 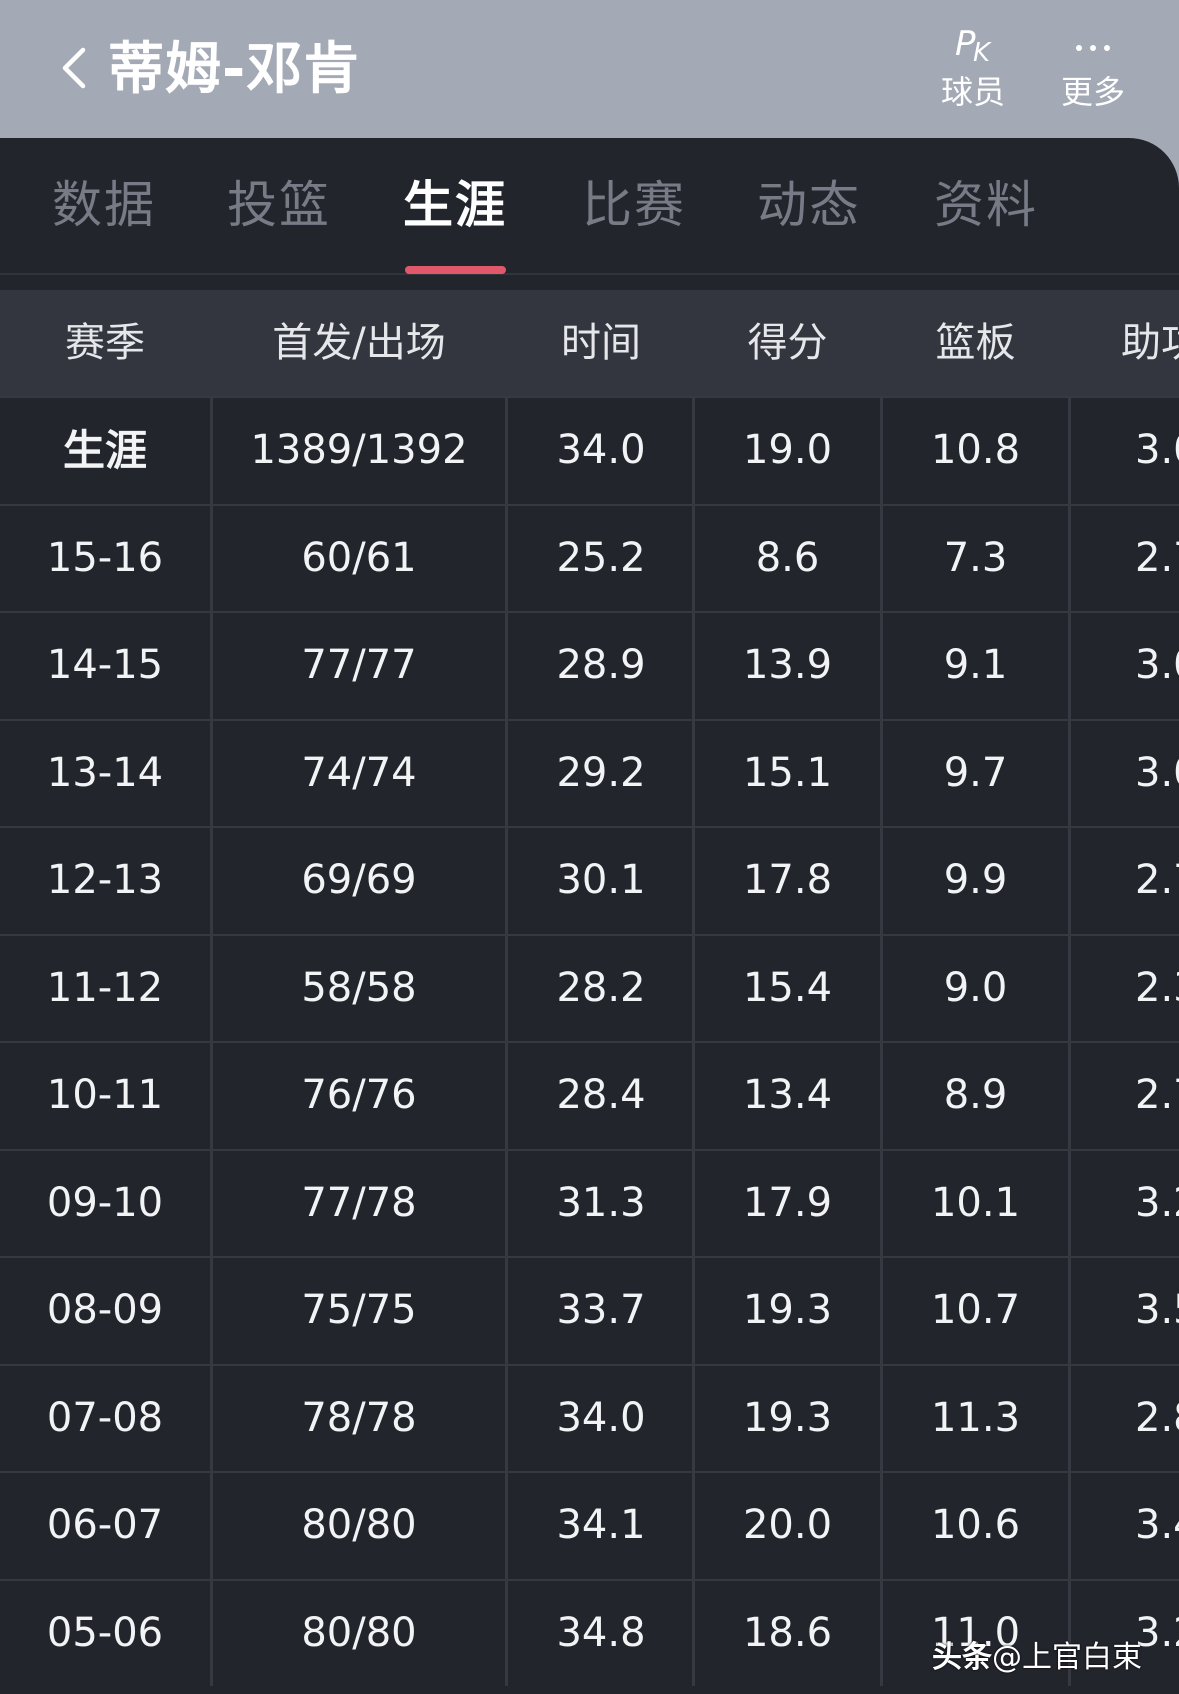 I want to click on cell-season: 14-15, so click(x=105, y=665).